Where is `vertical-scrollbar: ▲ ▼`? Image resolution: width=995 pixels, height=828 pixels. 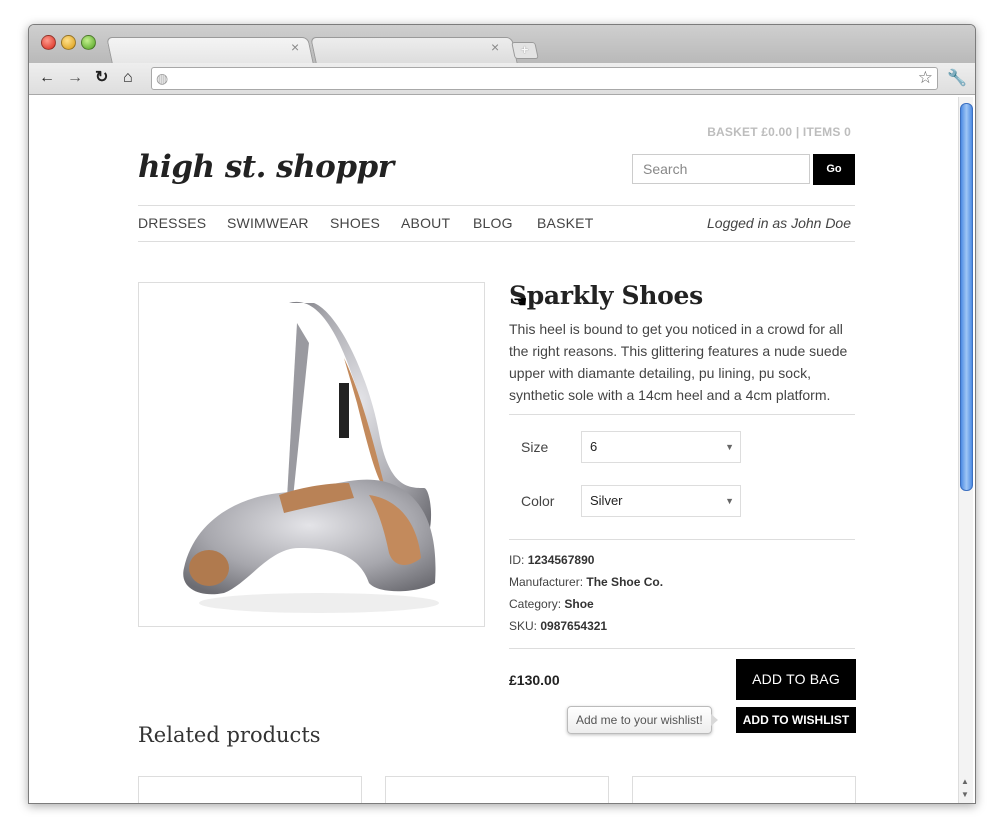
vertical-scrollbar: ▲ ▼ is located at coordinates (965, 450).